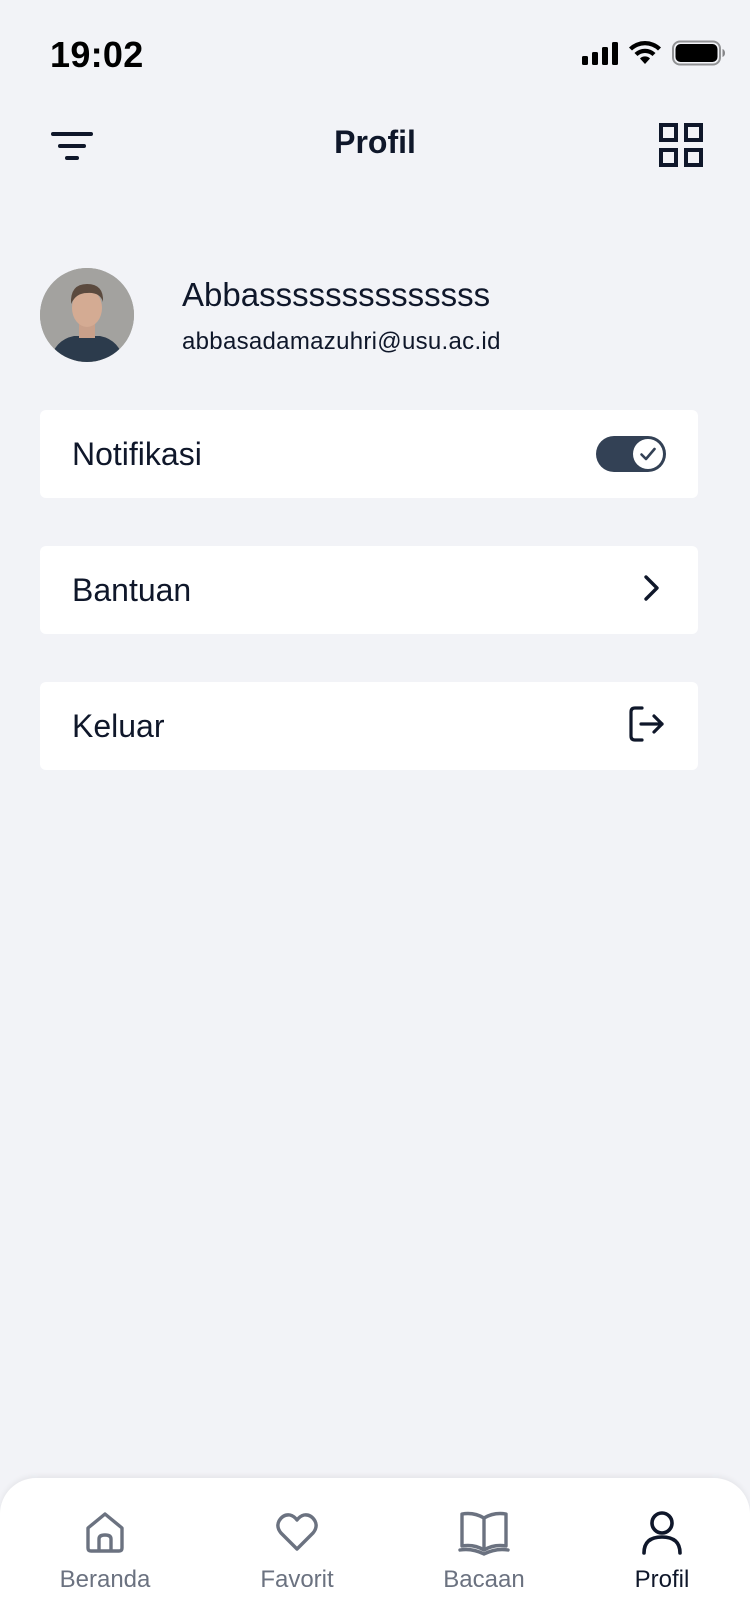  What do you see at coordinates (297, 1532) in the screenshot?
I see `heart-icon` at bounding box center [297, 1532].